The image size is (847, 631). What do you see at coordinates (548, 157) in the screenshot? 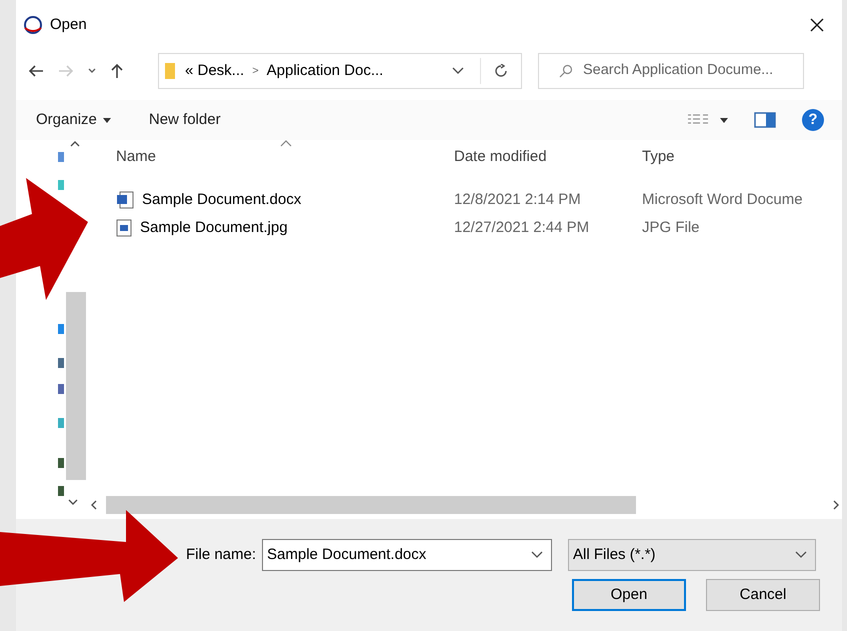
I see `column-header: Date modified` at bounding box center [548, 157].